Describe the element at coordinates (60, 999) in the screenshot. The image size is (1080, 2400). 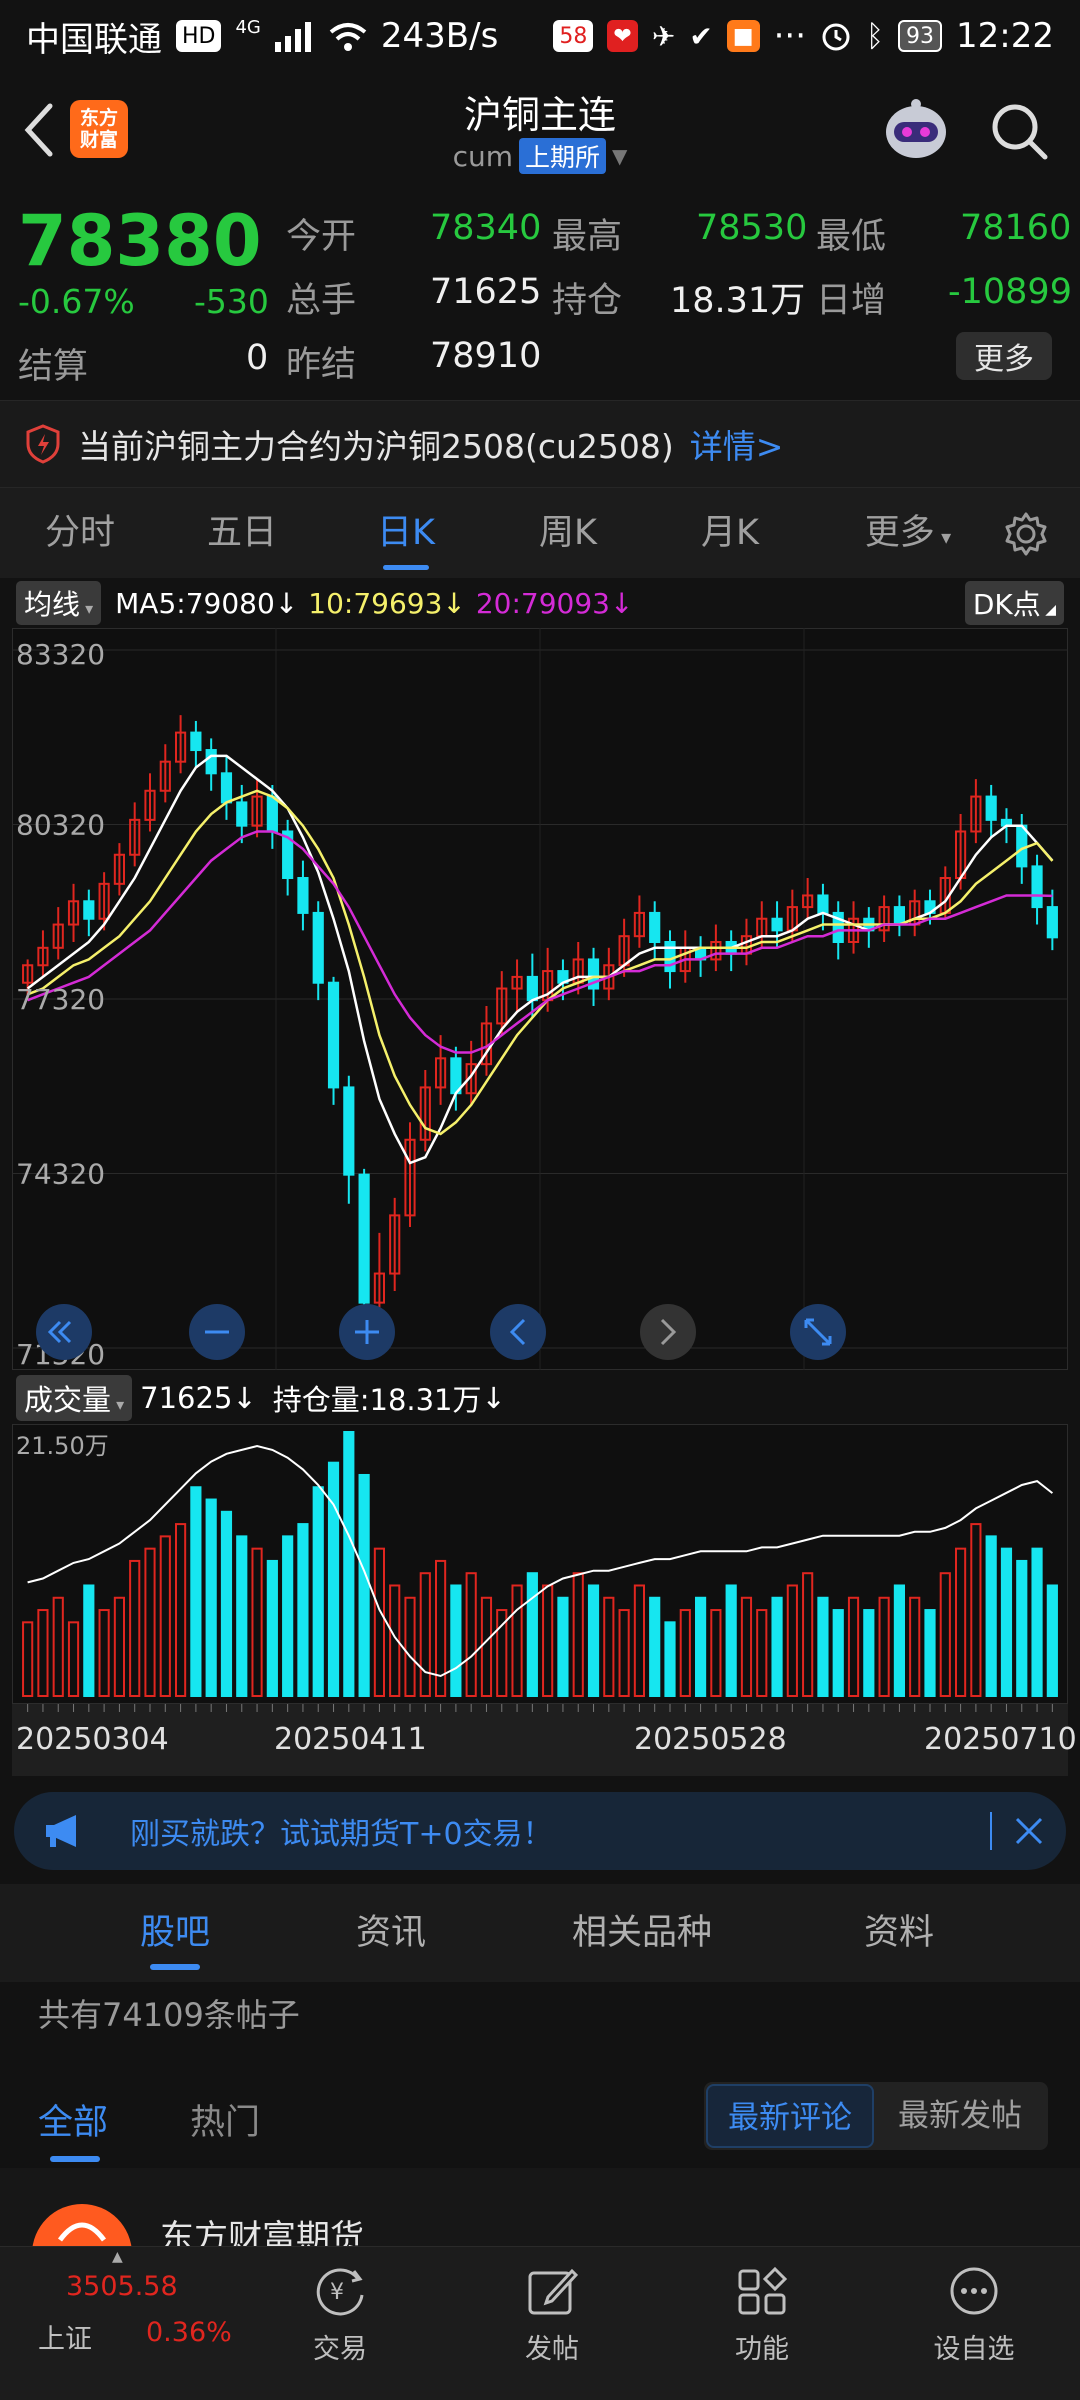
I see `y-tick-label: 77320` at that location.